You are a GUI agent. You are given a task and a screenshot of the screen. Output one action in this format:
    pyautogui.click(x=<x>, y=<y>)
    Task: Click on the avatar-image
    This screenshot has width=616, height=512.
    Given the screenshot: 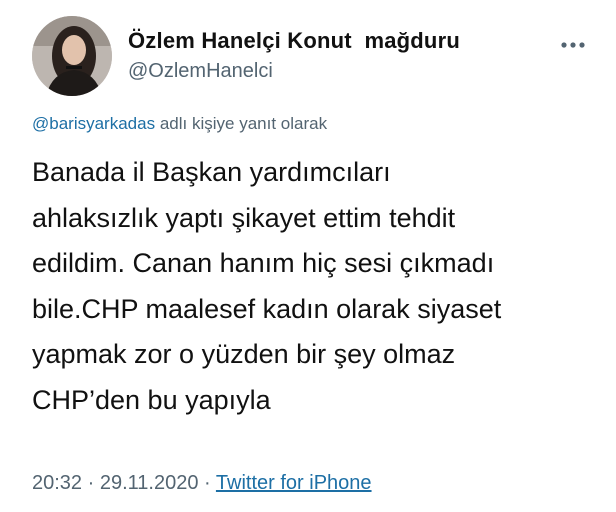 What is the action you would take?
    pyautogui.click(x=72, y=56)
    